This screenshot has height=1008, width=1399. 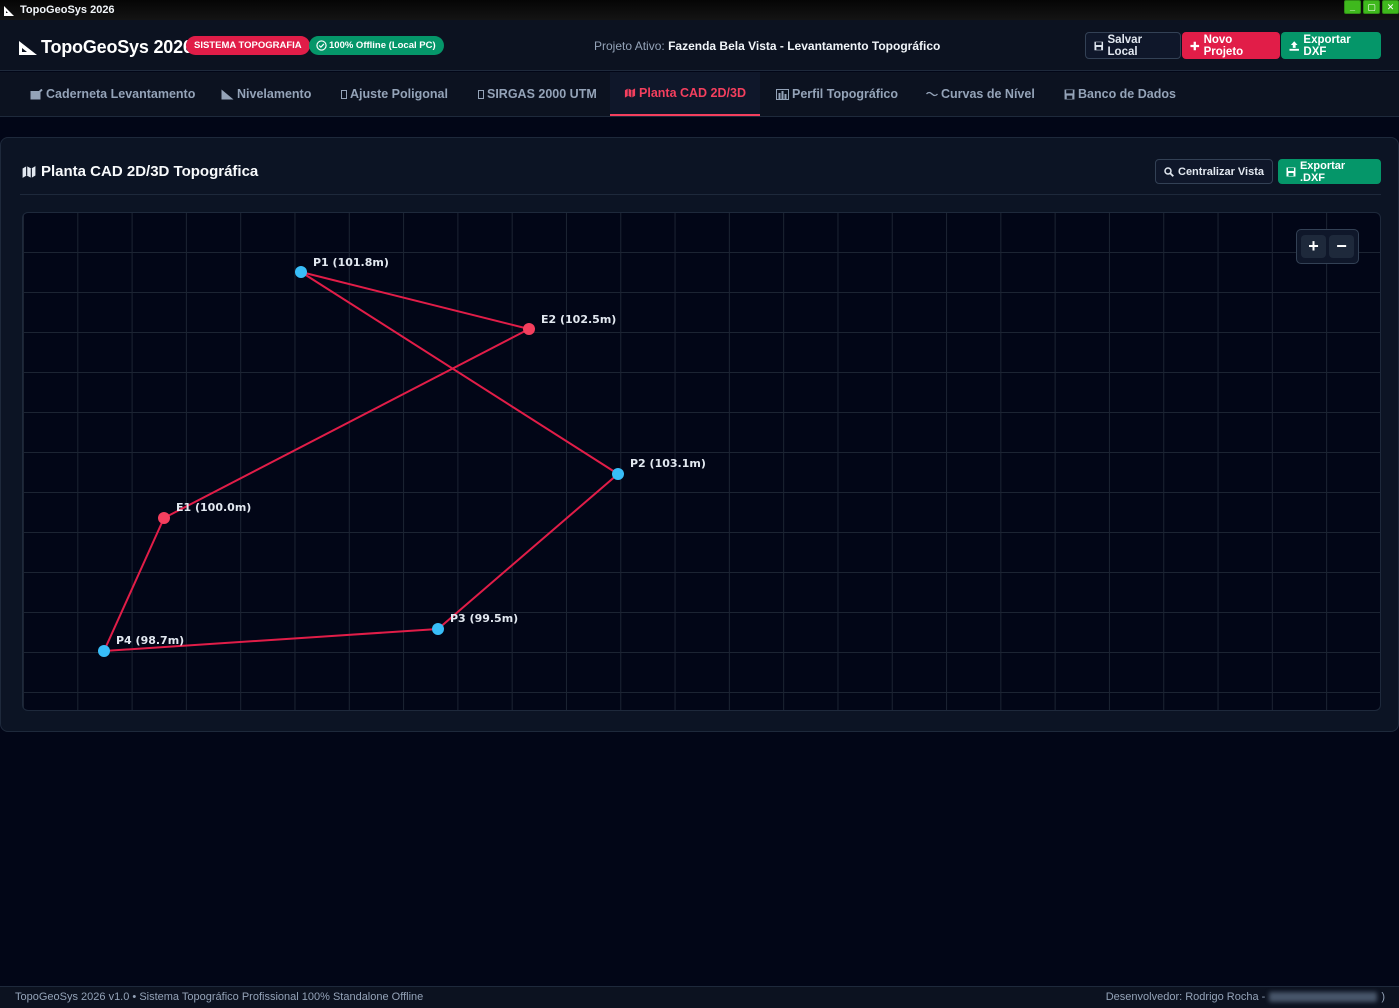 I want to click on tab-sirgas: SIRGAS 2000 UTM, so click(x=537, y=94).